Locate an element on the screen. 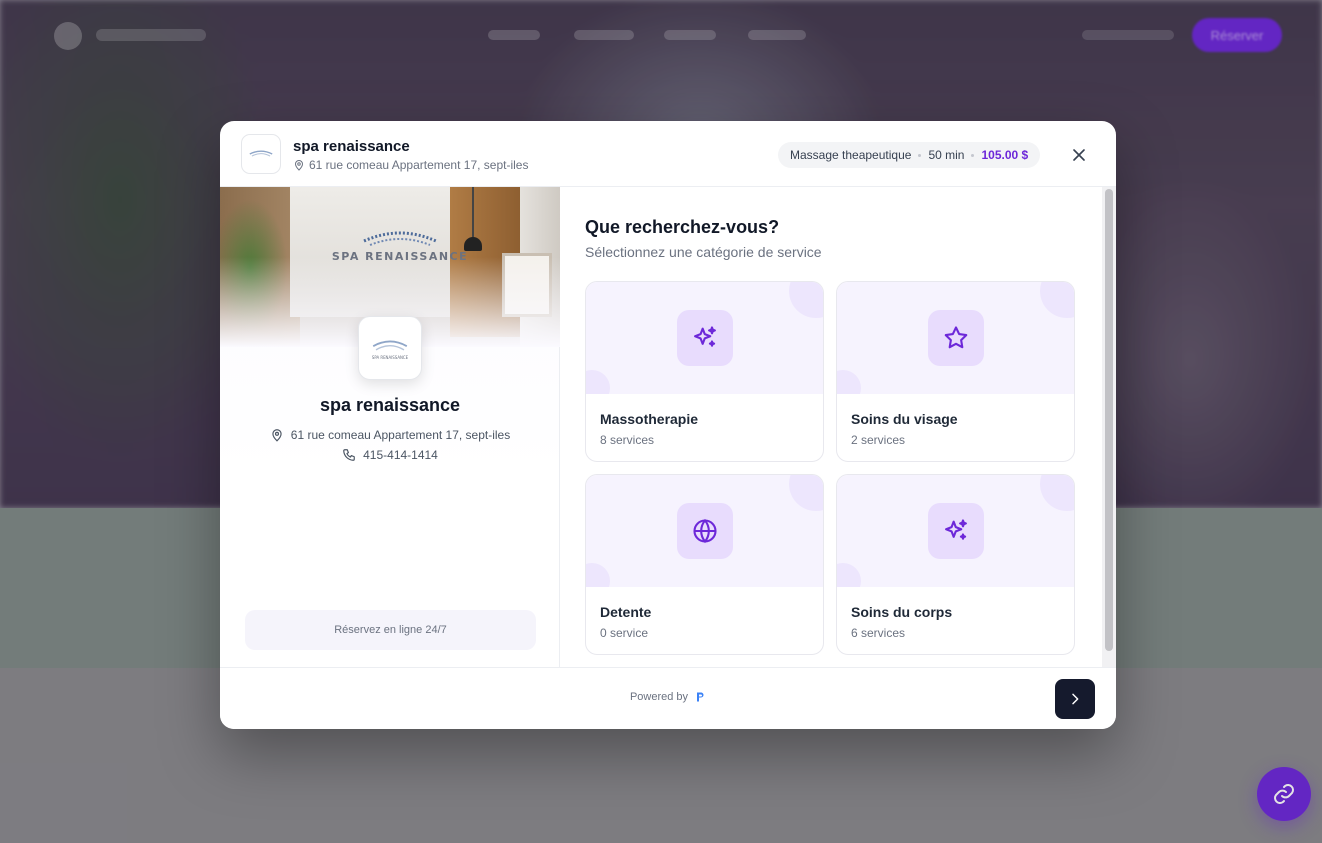 This screenshot has height=843, width=1322. chevron-right-icon is located at coordinates (1075, 699).